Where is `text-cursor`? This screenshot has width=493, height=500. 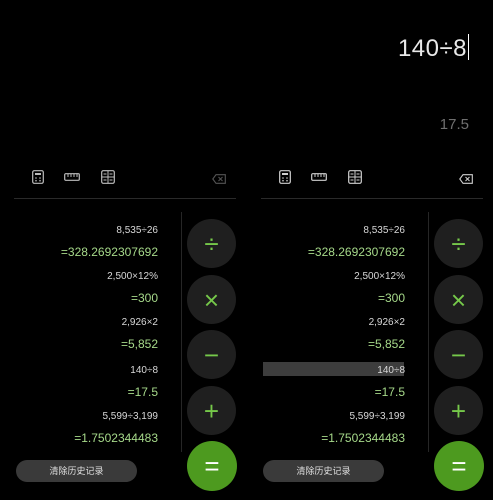 text-cursor is located at coordinates (468, 47).